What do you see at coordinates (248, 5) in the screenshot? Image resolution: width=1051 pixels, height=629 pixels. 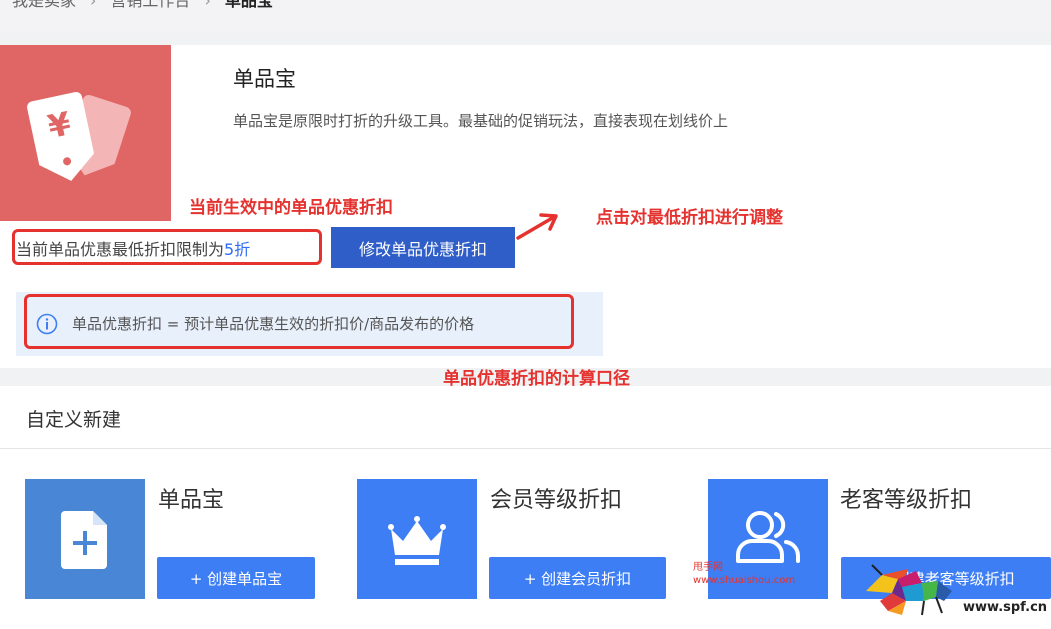 I see `breadcrumb-current: 单品宝` at bounding box center [248, 5].